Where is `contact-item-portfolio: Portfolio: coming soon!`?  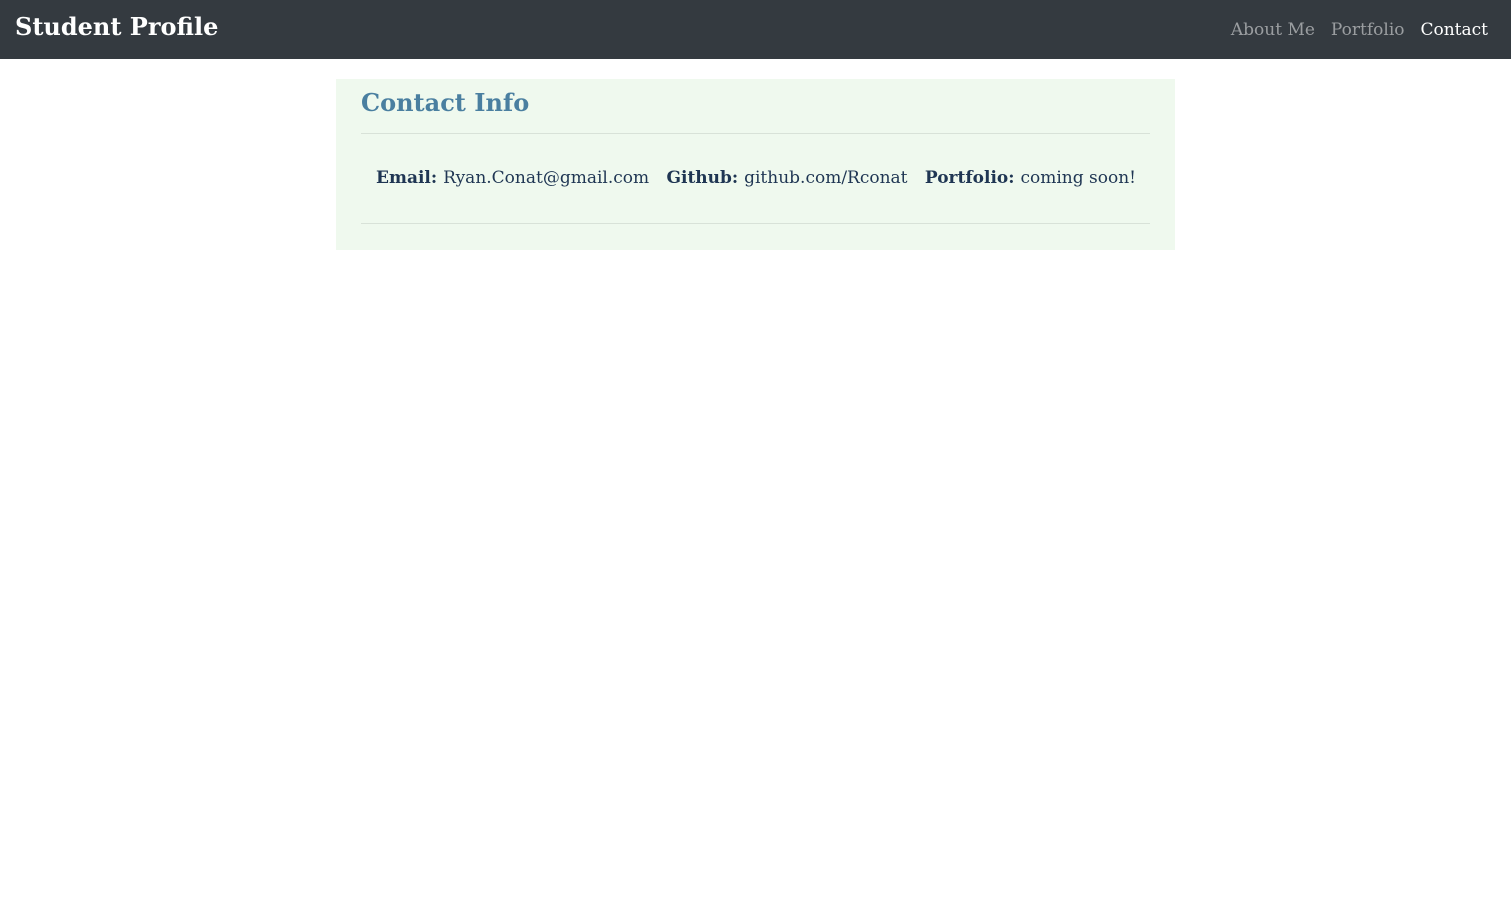
contact-item-portfolio: Portfolio: coming soon! is located at coordinates (1030, 178).